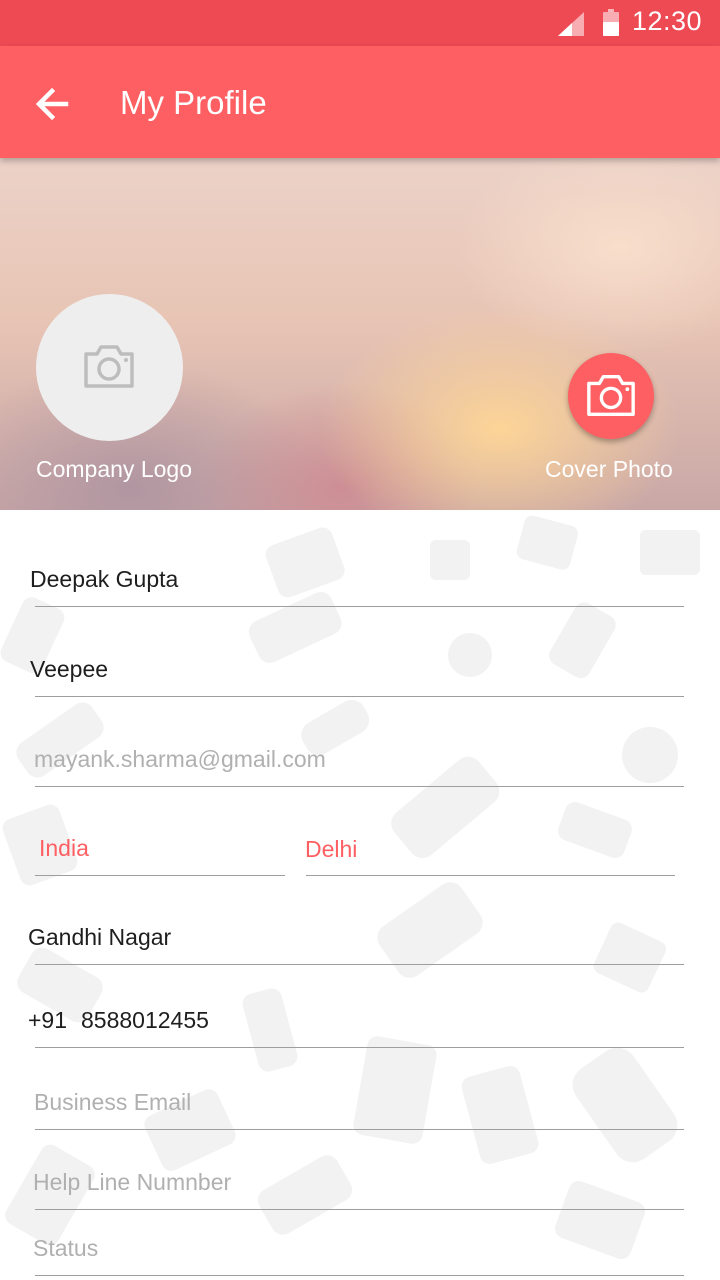 The image size is (720, 1280). I want to click on country-underline, so click(160, 875).